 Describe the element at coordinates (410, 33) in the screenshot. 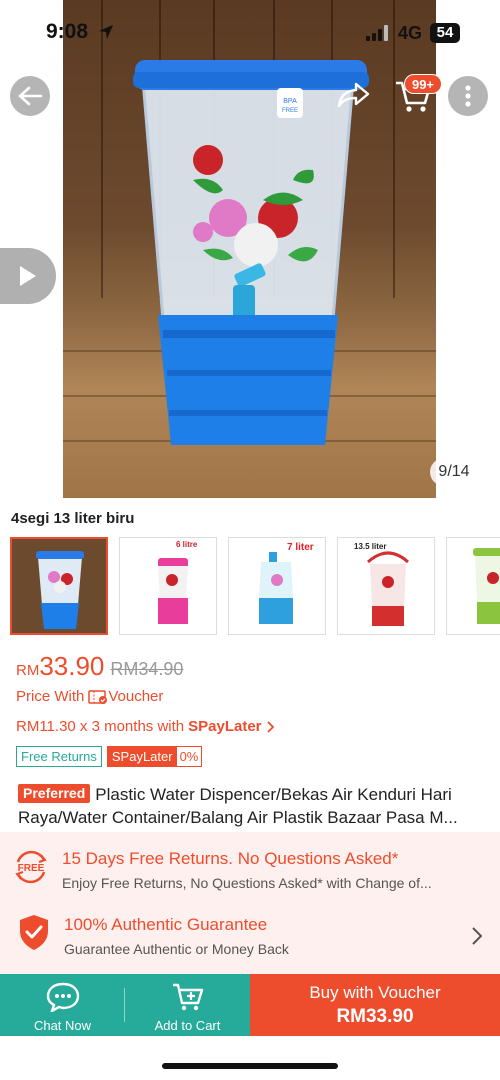

I see `network-type: 4G` at that location.